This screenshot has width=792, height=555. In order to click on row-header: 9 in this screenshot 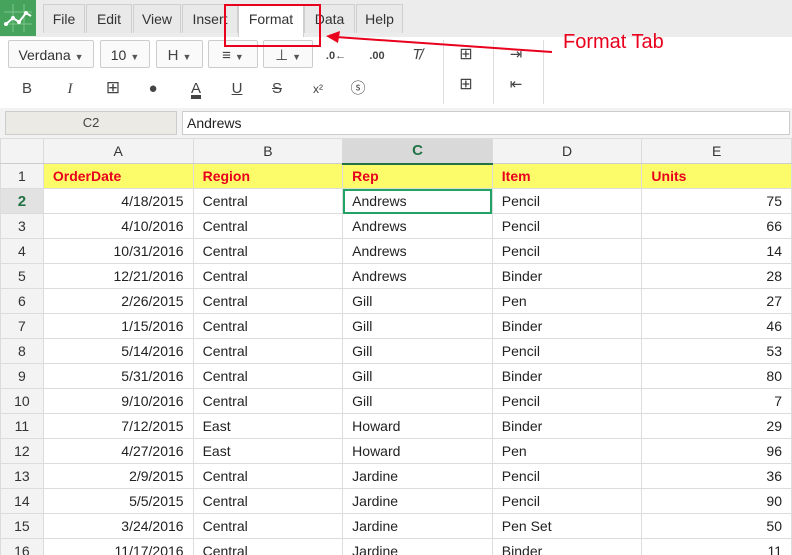, I will do `click(22, 376)`.